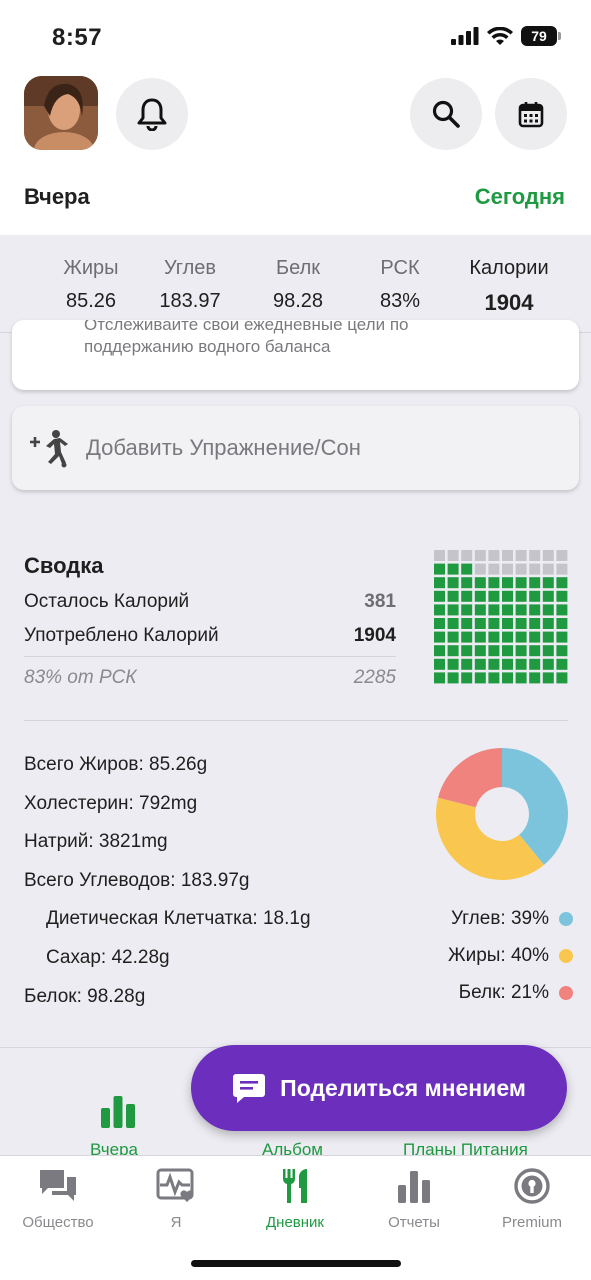 This screenshot has width=591, height=1280. Describe the element at coordinates (400, 268) in the screenshot. I see `macro-label: РСК` at that location.